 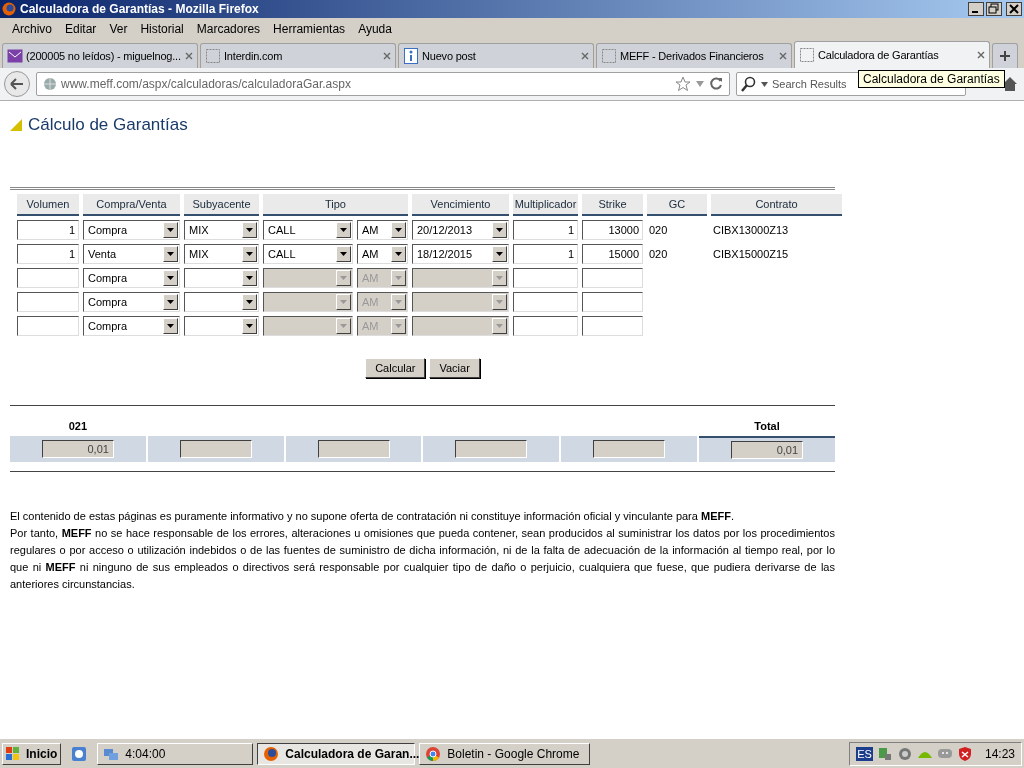 I want to click on column-header: Volumen, so click(x=48, y=205).